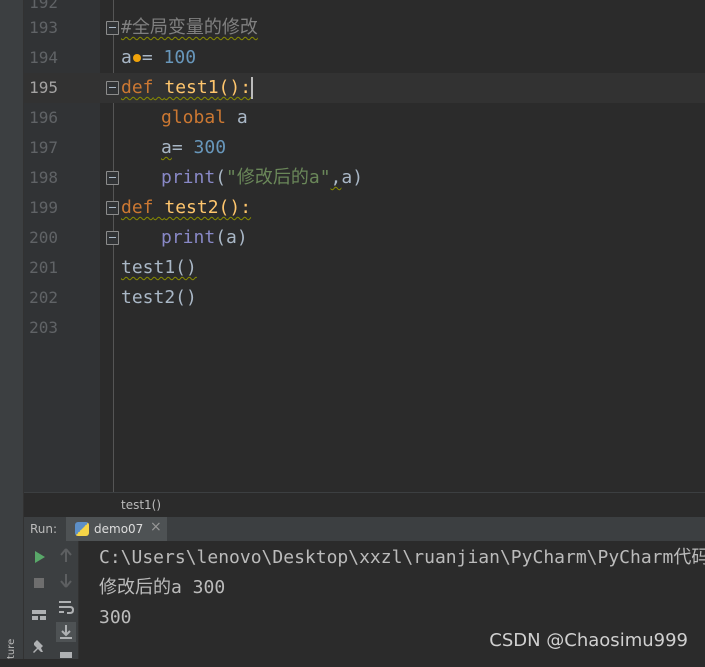 The image size is (705, 667). I want to click on line-number: 197, so click(43, 147).